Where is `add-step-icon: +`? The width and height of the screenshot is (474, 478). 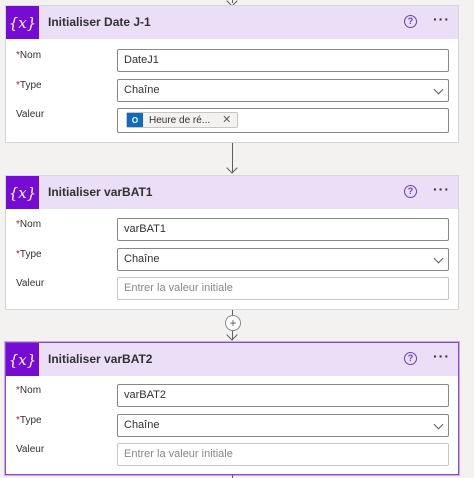 add-step-icon: + is located at coordinates (233, 323).